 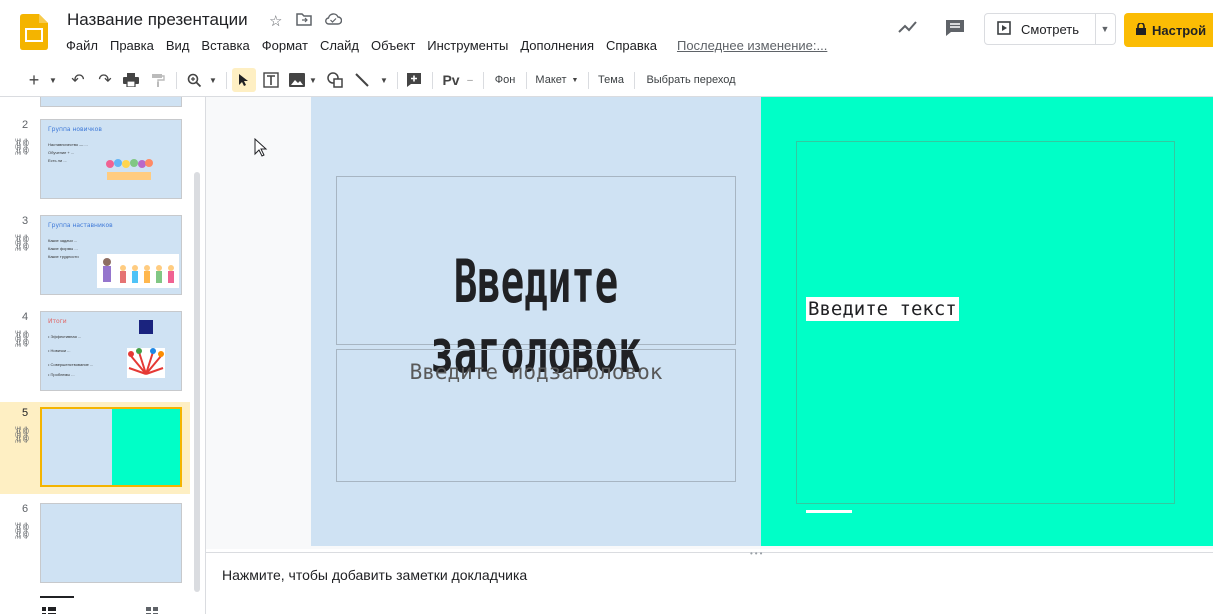 What do you see at coordinates (384, 80) in the screenshot?
I see `line-dropdown-icon: ▼` at bounding box center [384, 80].